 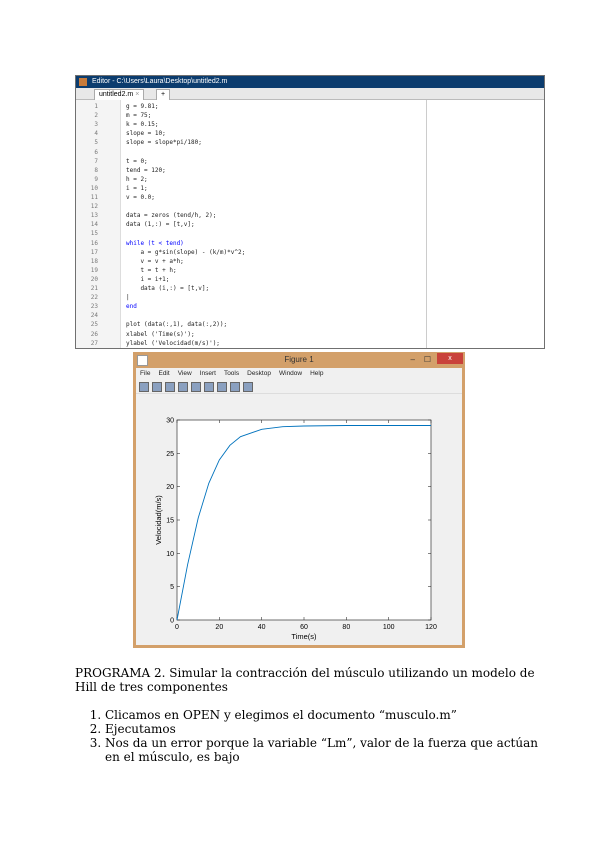 I want to click on line-number: 8, so click(x=96, y=170).